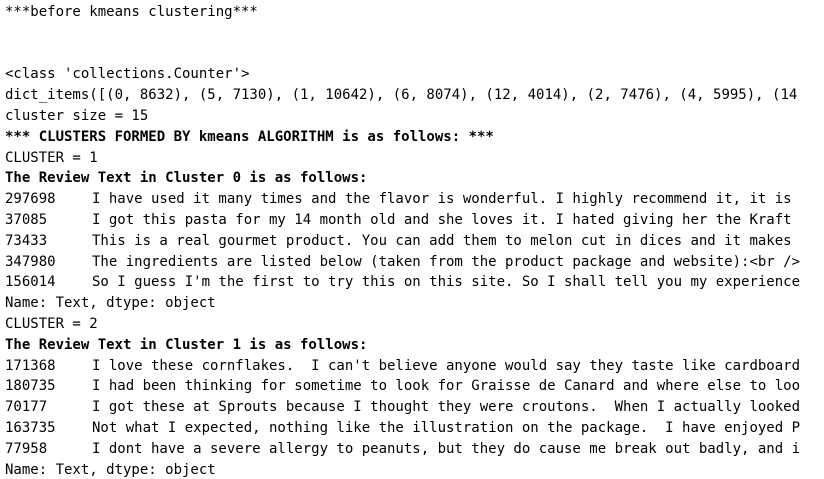 The width and height of the screenshot is (824, 479). I want to click on review-id: 347980, so click(30, 261).